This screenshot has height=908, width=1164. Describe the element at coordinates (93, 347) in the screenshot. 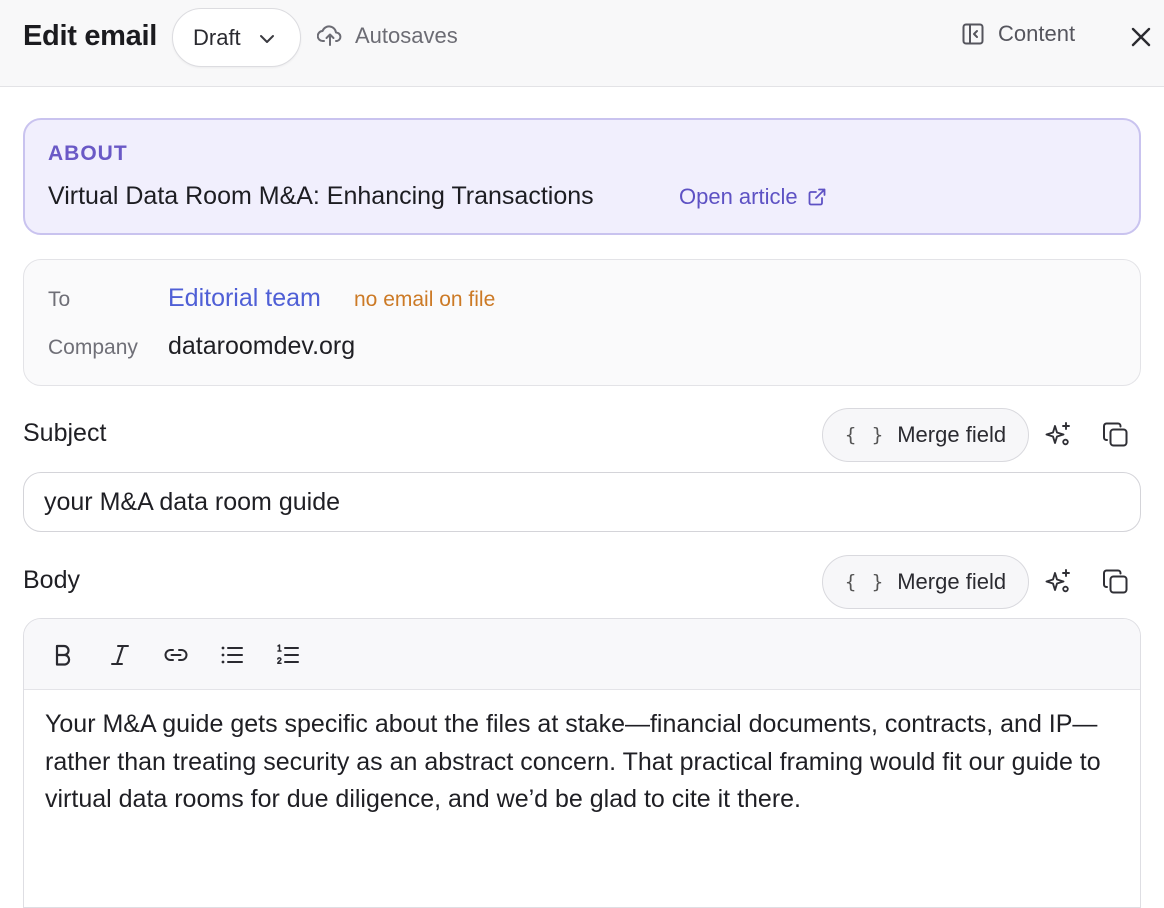

I see `company-label: Company` at that location.